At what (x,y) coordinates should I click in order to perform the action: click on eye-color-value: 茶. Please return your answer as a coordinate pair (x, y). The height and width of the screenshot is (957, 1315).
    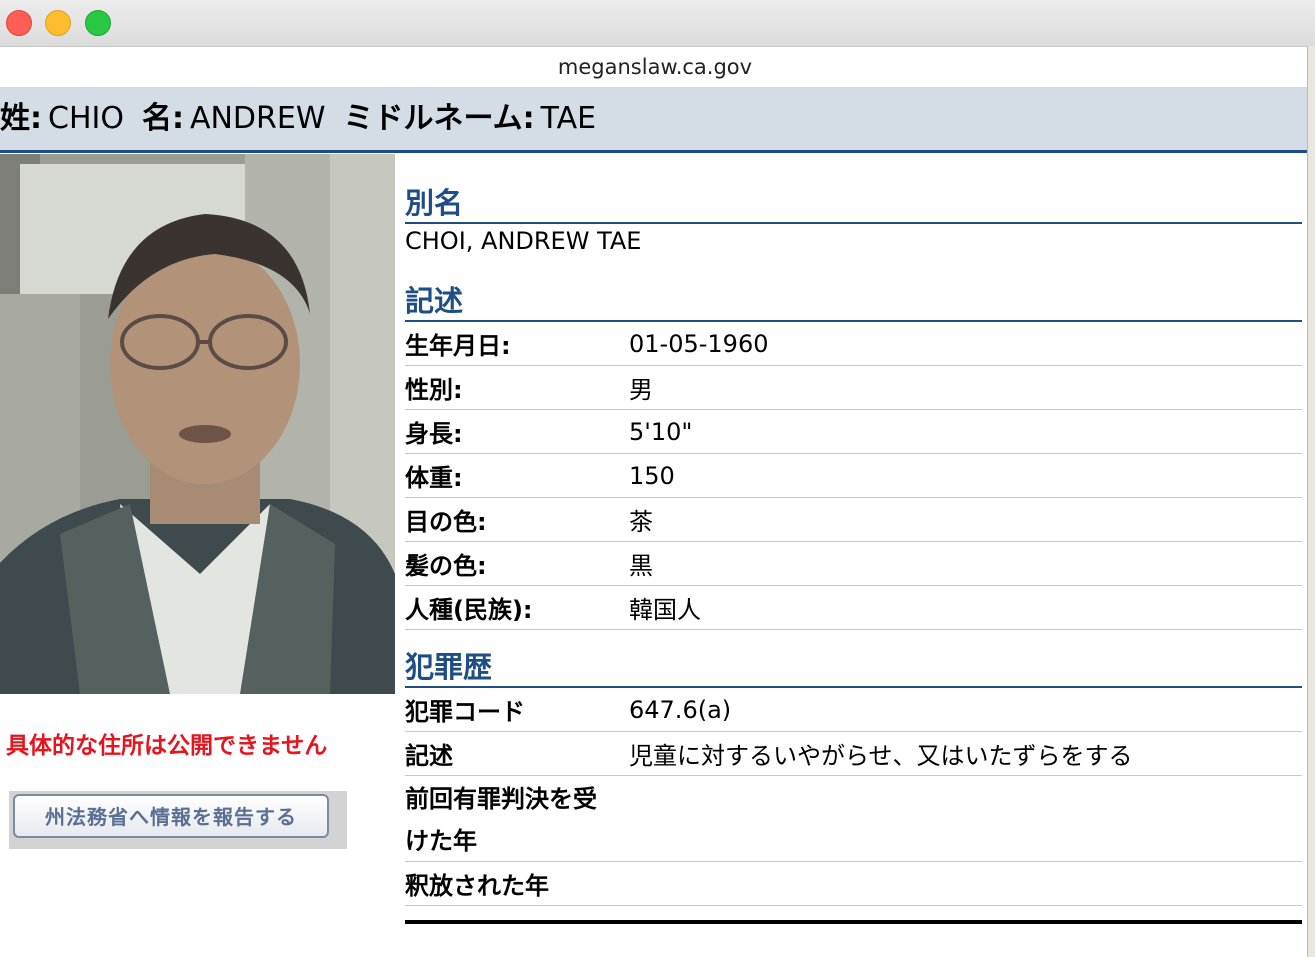
    Looking at the image, I should click on (641, 522).